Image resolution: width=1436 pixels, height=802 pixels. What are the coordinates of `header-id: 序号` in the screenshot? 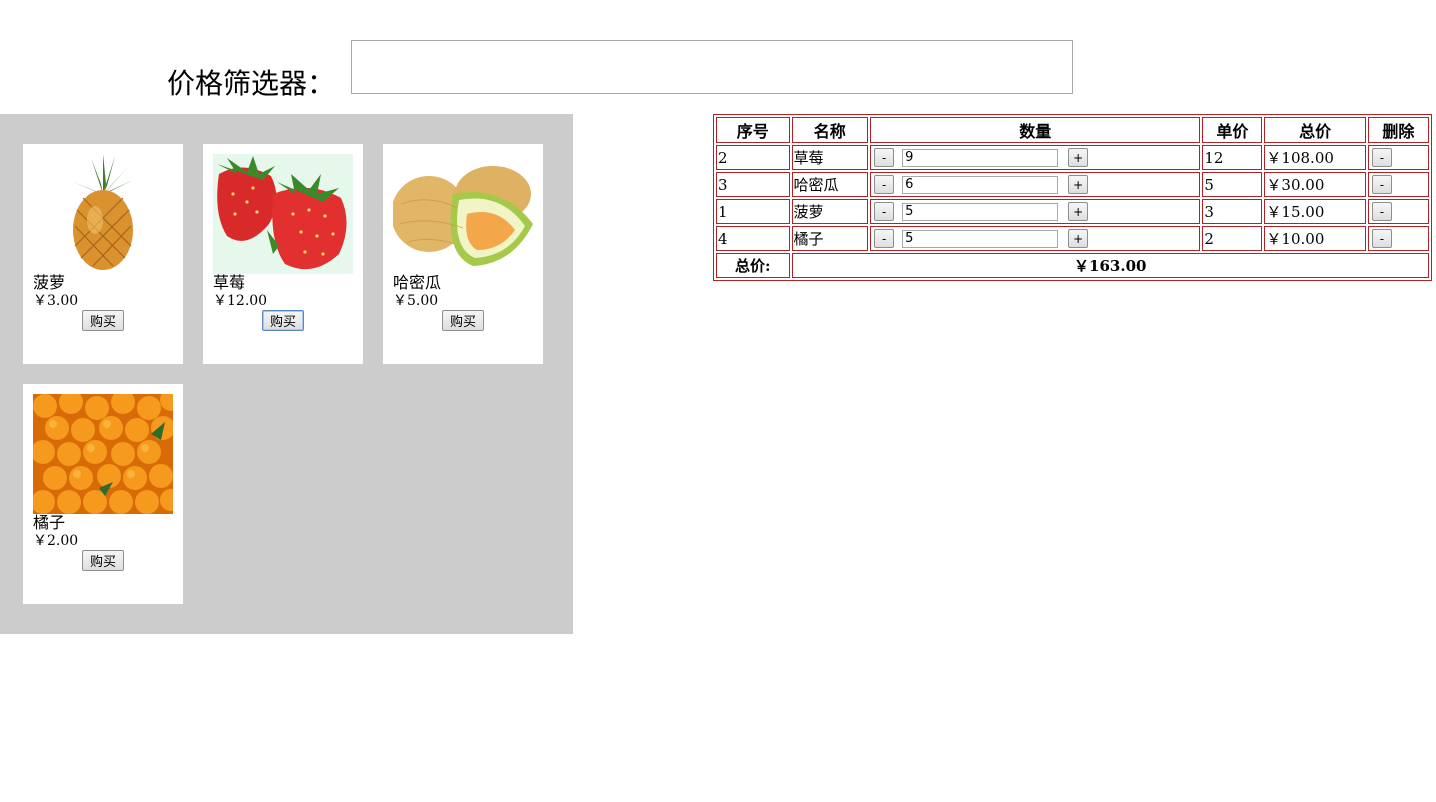 It's located at (753, 130).